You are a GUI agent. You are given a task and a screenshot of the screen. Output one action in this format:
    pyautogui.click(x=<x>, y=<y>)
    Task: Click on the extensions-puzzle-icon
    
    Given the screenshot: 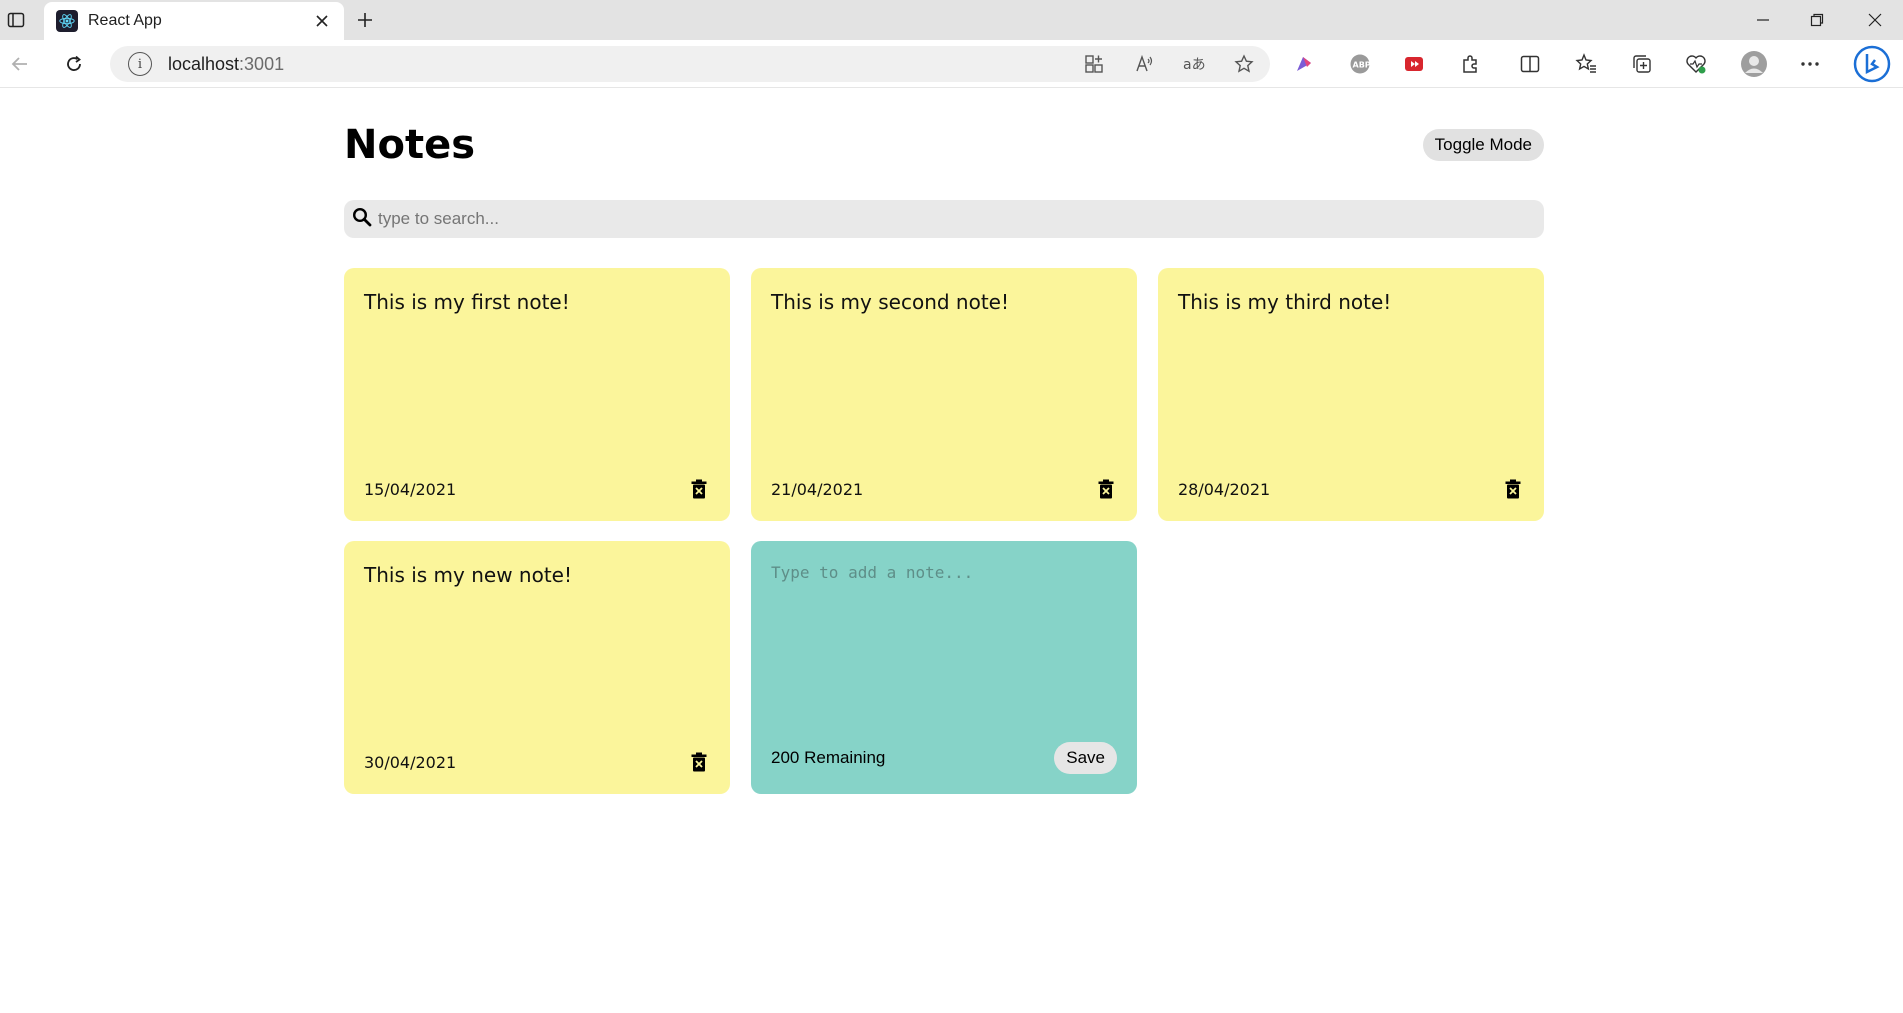 What is the action you would take?
    pyautogui.click(x=1470, y=64)
    